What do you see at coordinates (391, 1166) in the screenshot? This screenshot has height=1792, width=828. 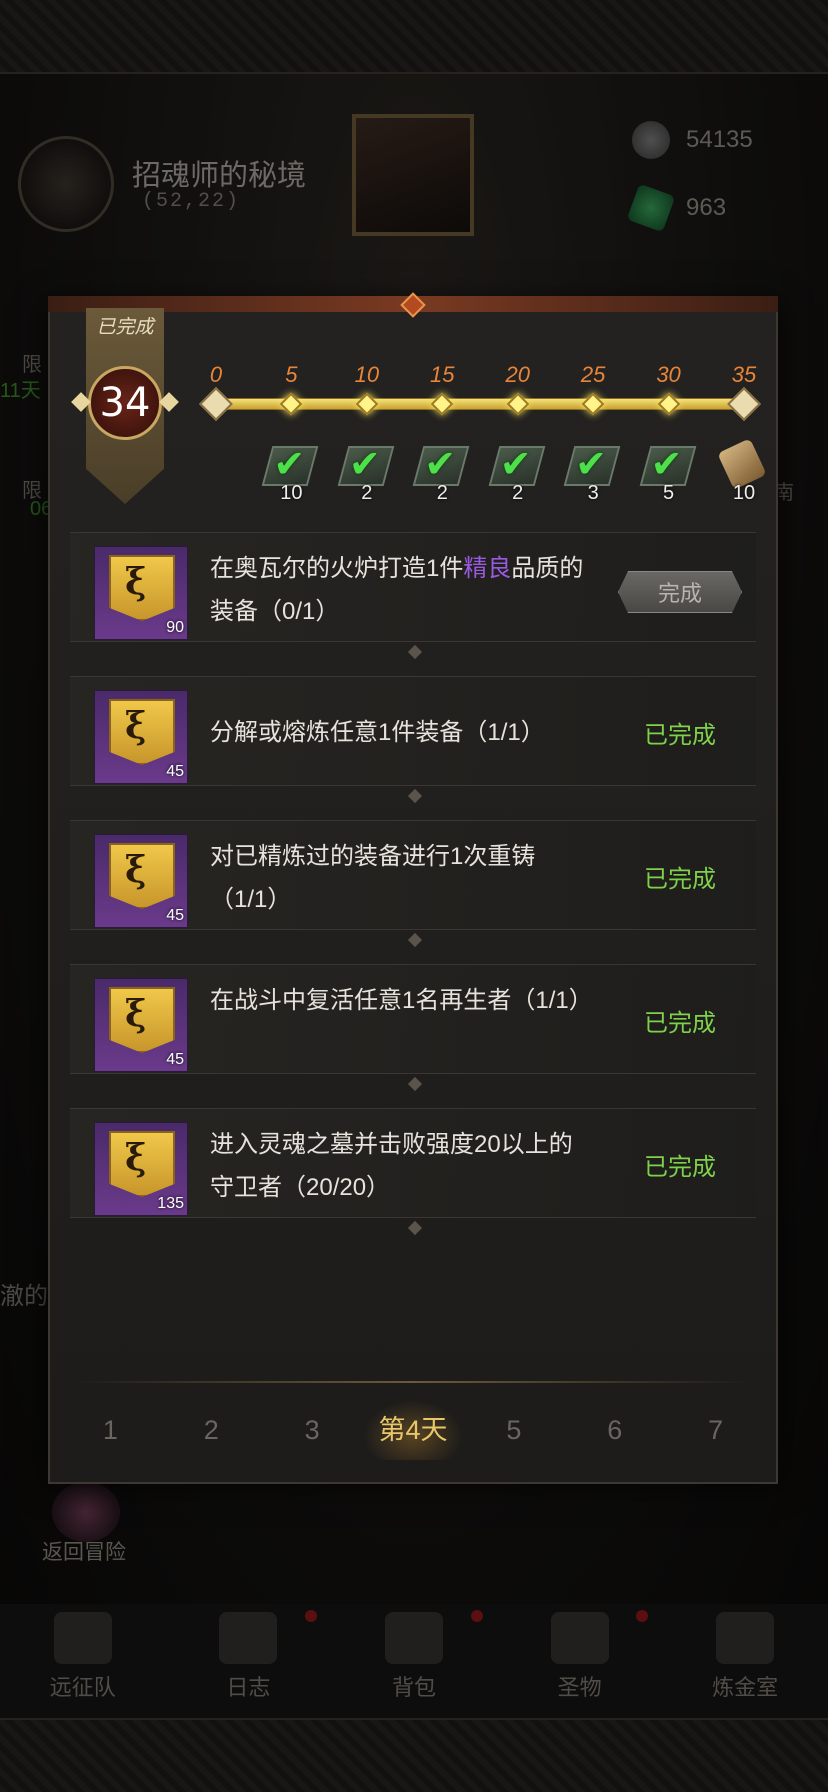 I see `task-text: 进入灵魂之墓并击败强度20以上的守卫者（20/20）` at bounding box center [391, 1166].